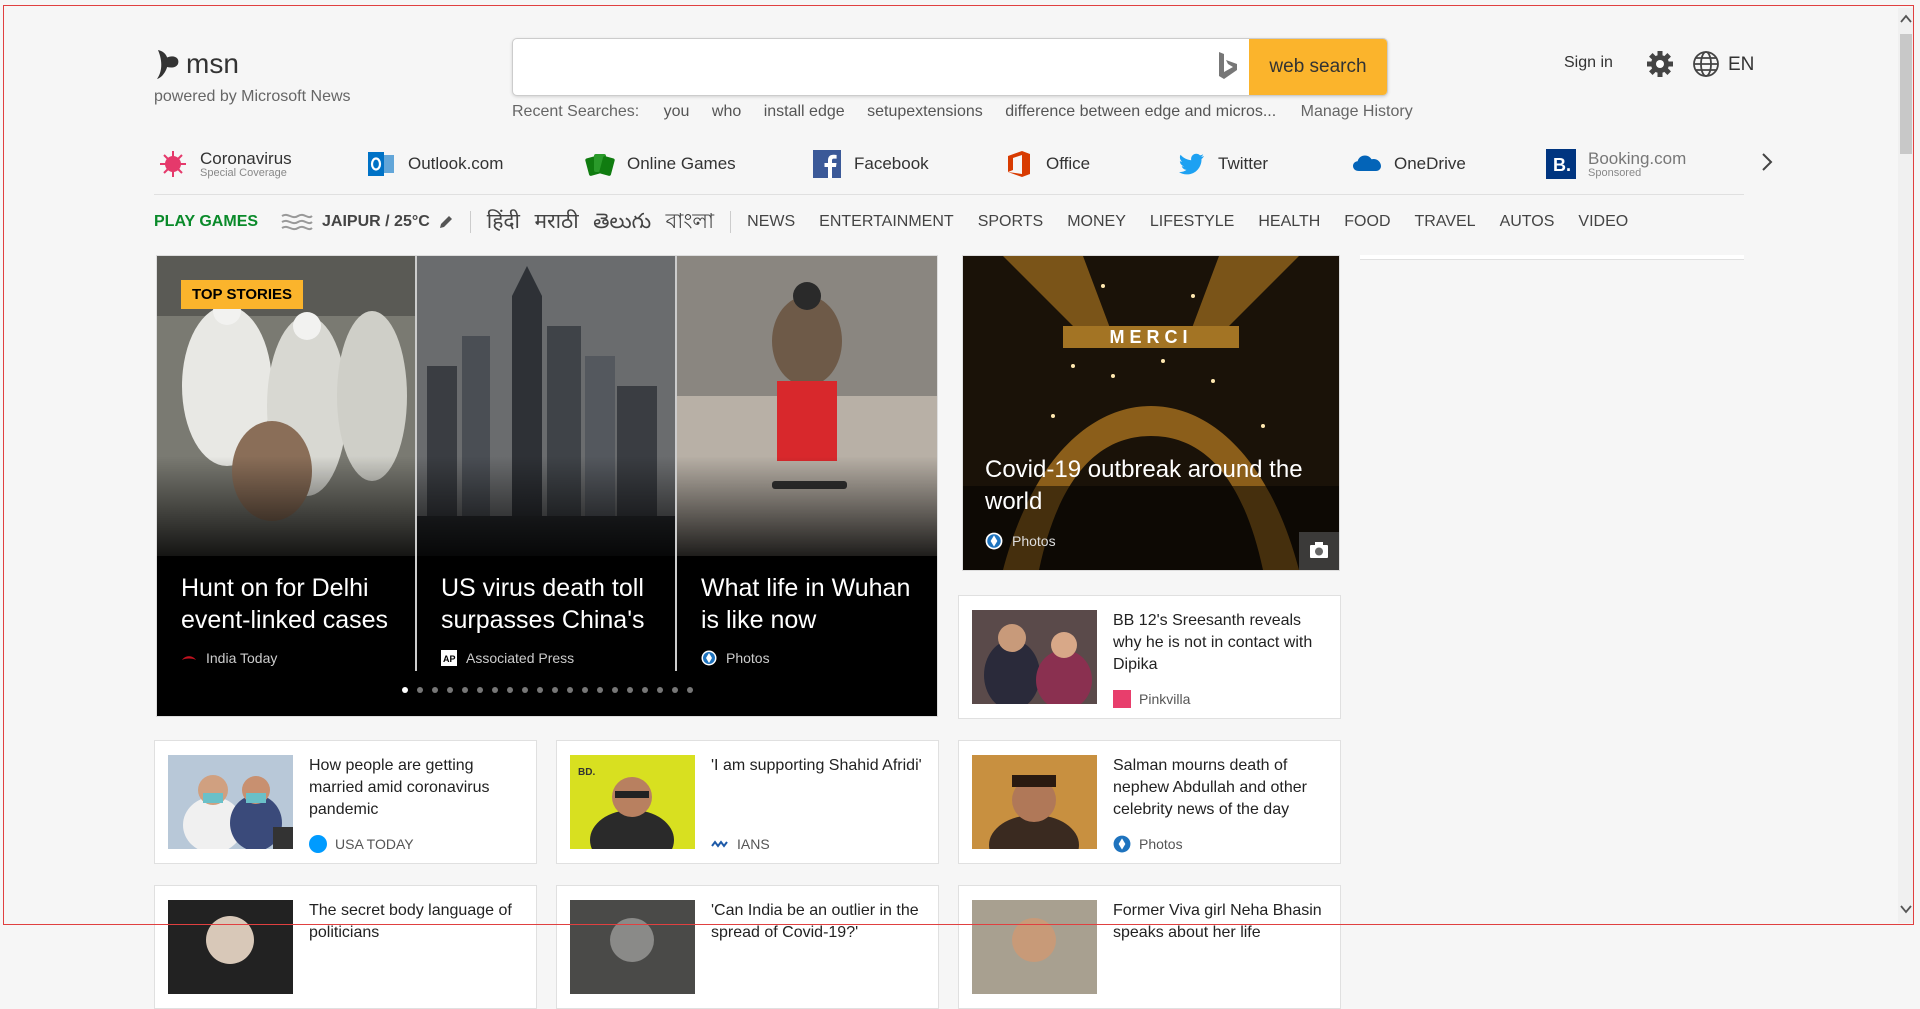 This screenshot has height=1009, width=1920. I want to click on card-title: The secret body language of politicians, so click(418, 922).